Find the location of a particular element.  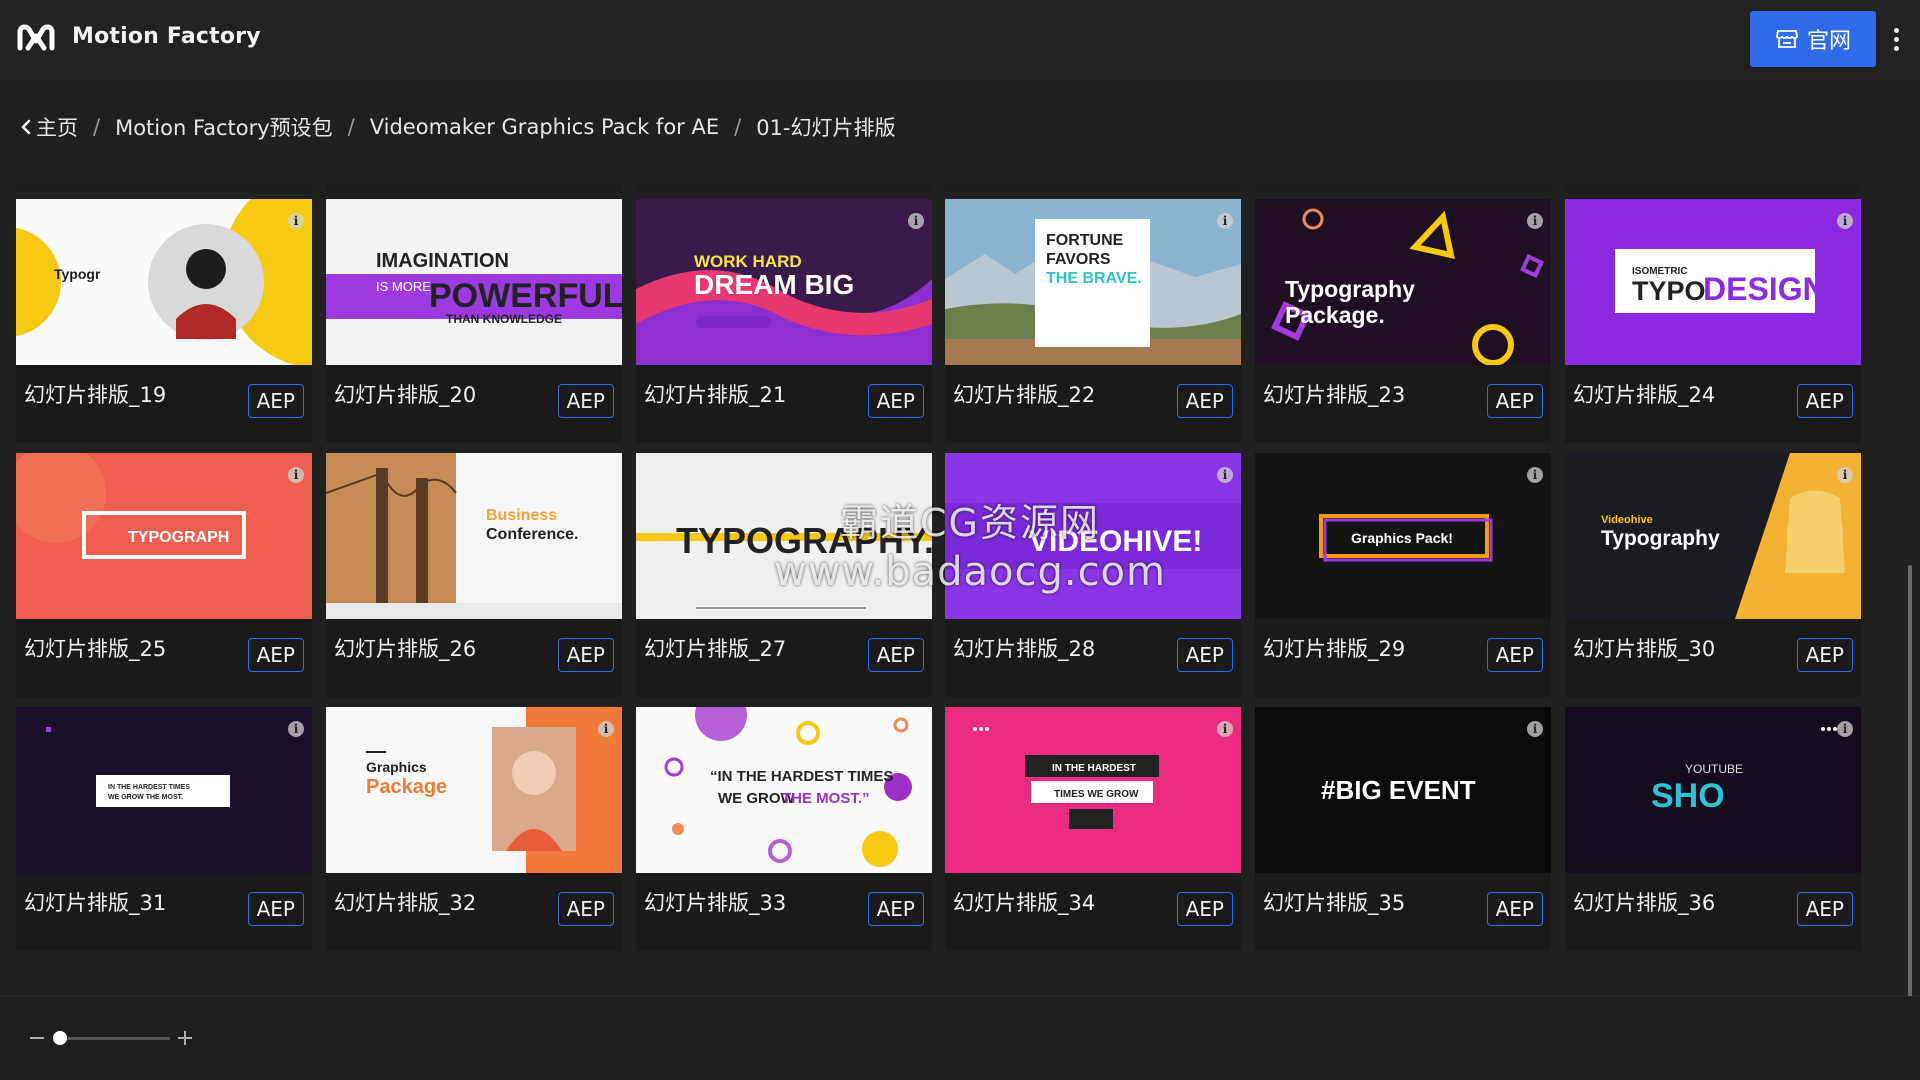

thumb-text: FORTUNE is located at coordinates (1085, 240).